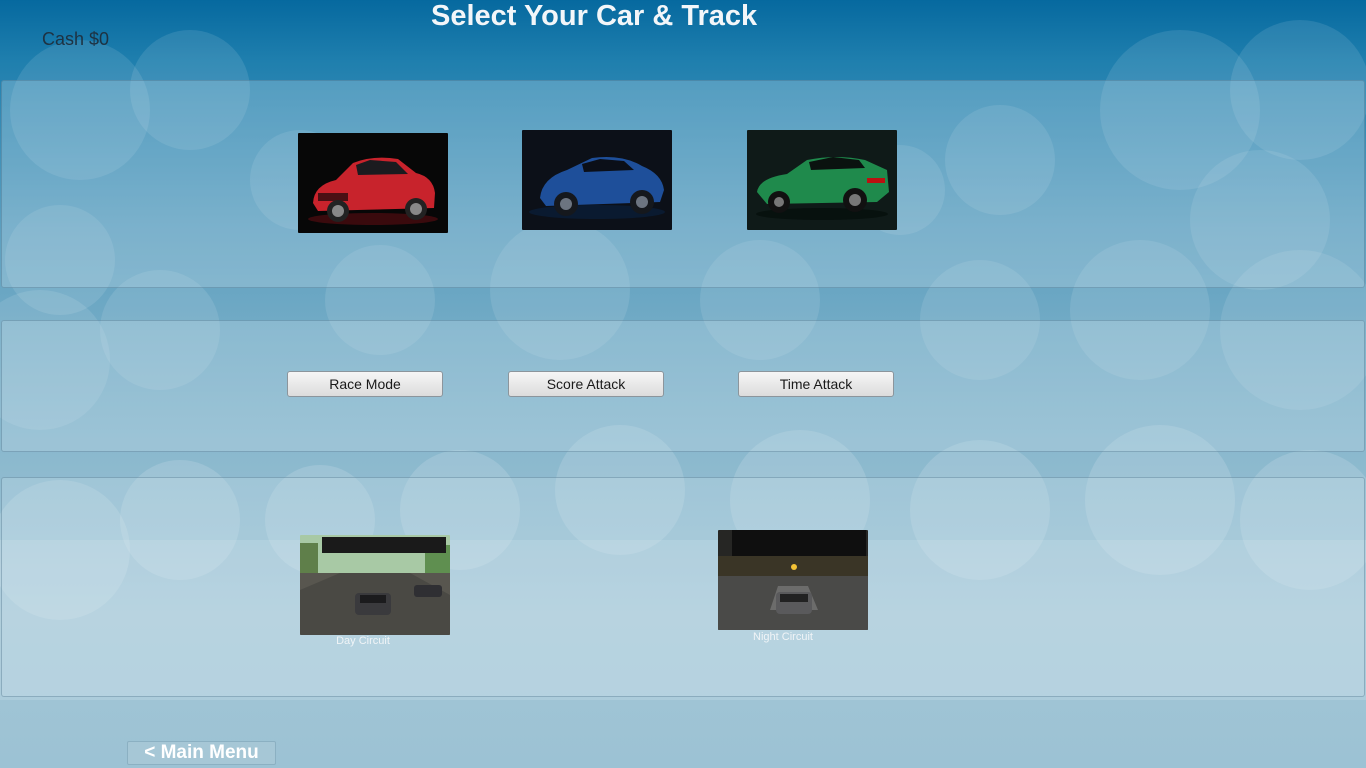  I want to click on time-attack-button: Time Attack, so click(816, 384).